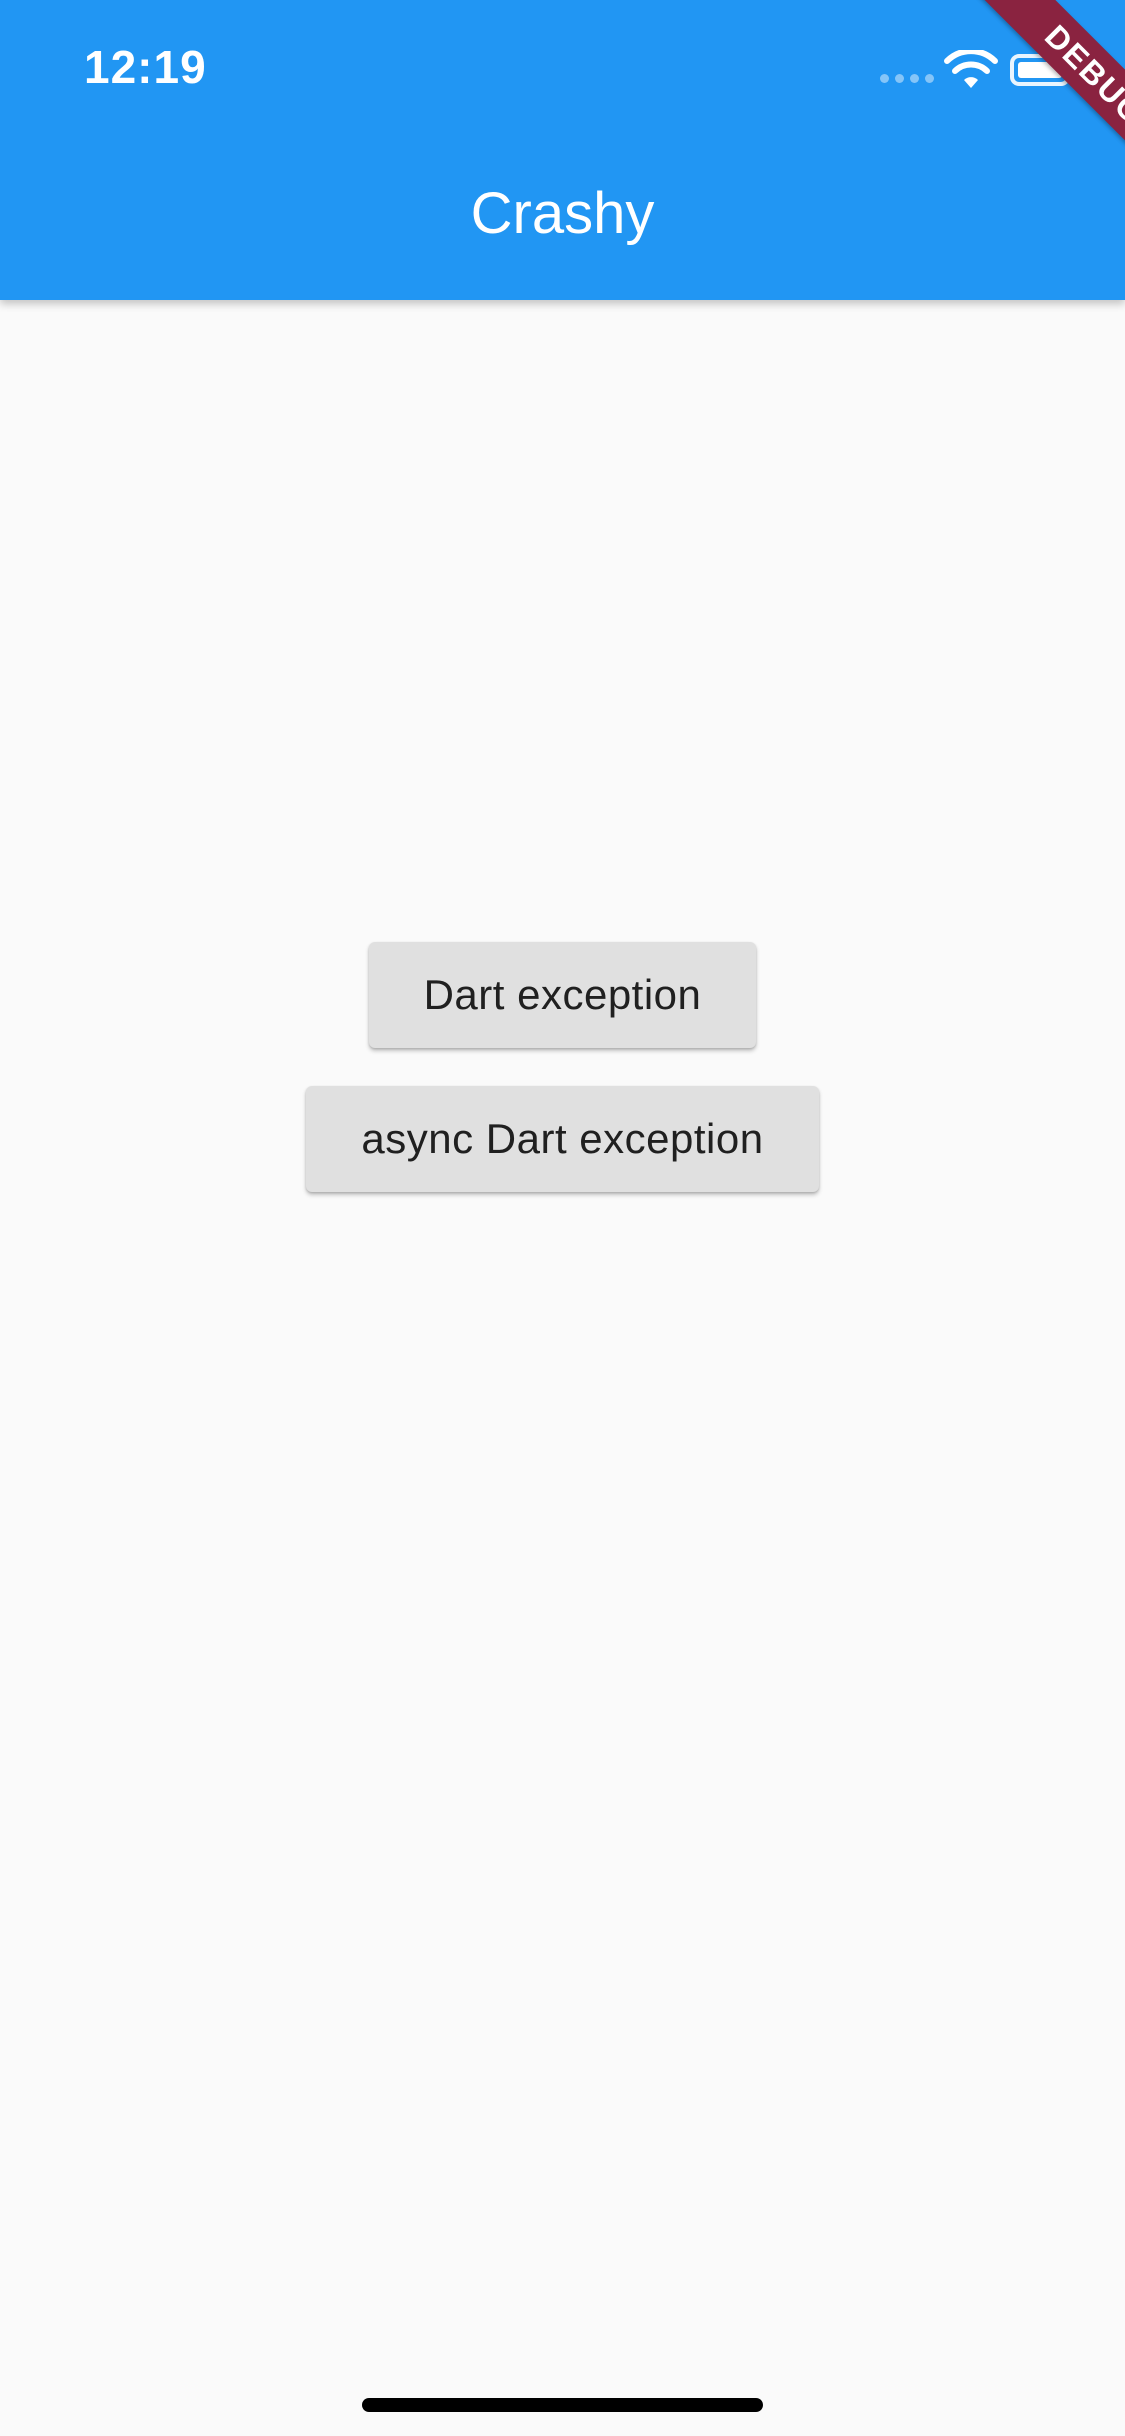  I want to click on wifi-icon, so click(971, 69).